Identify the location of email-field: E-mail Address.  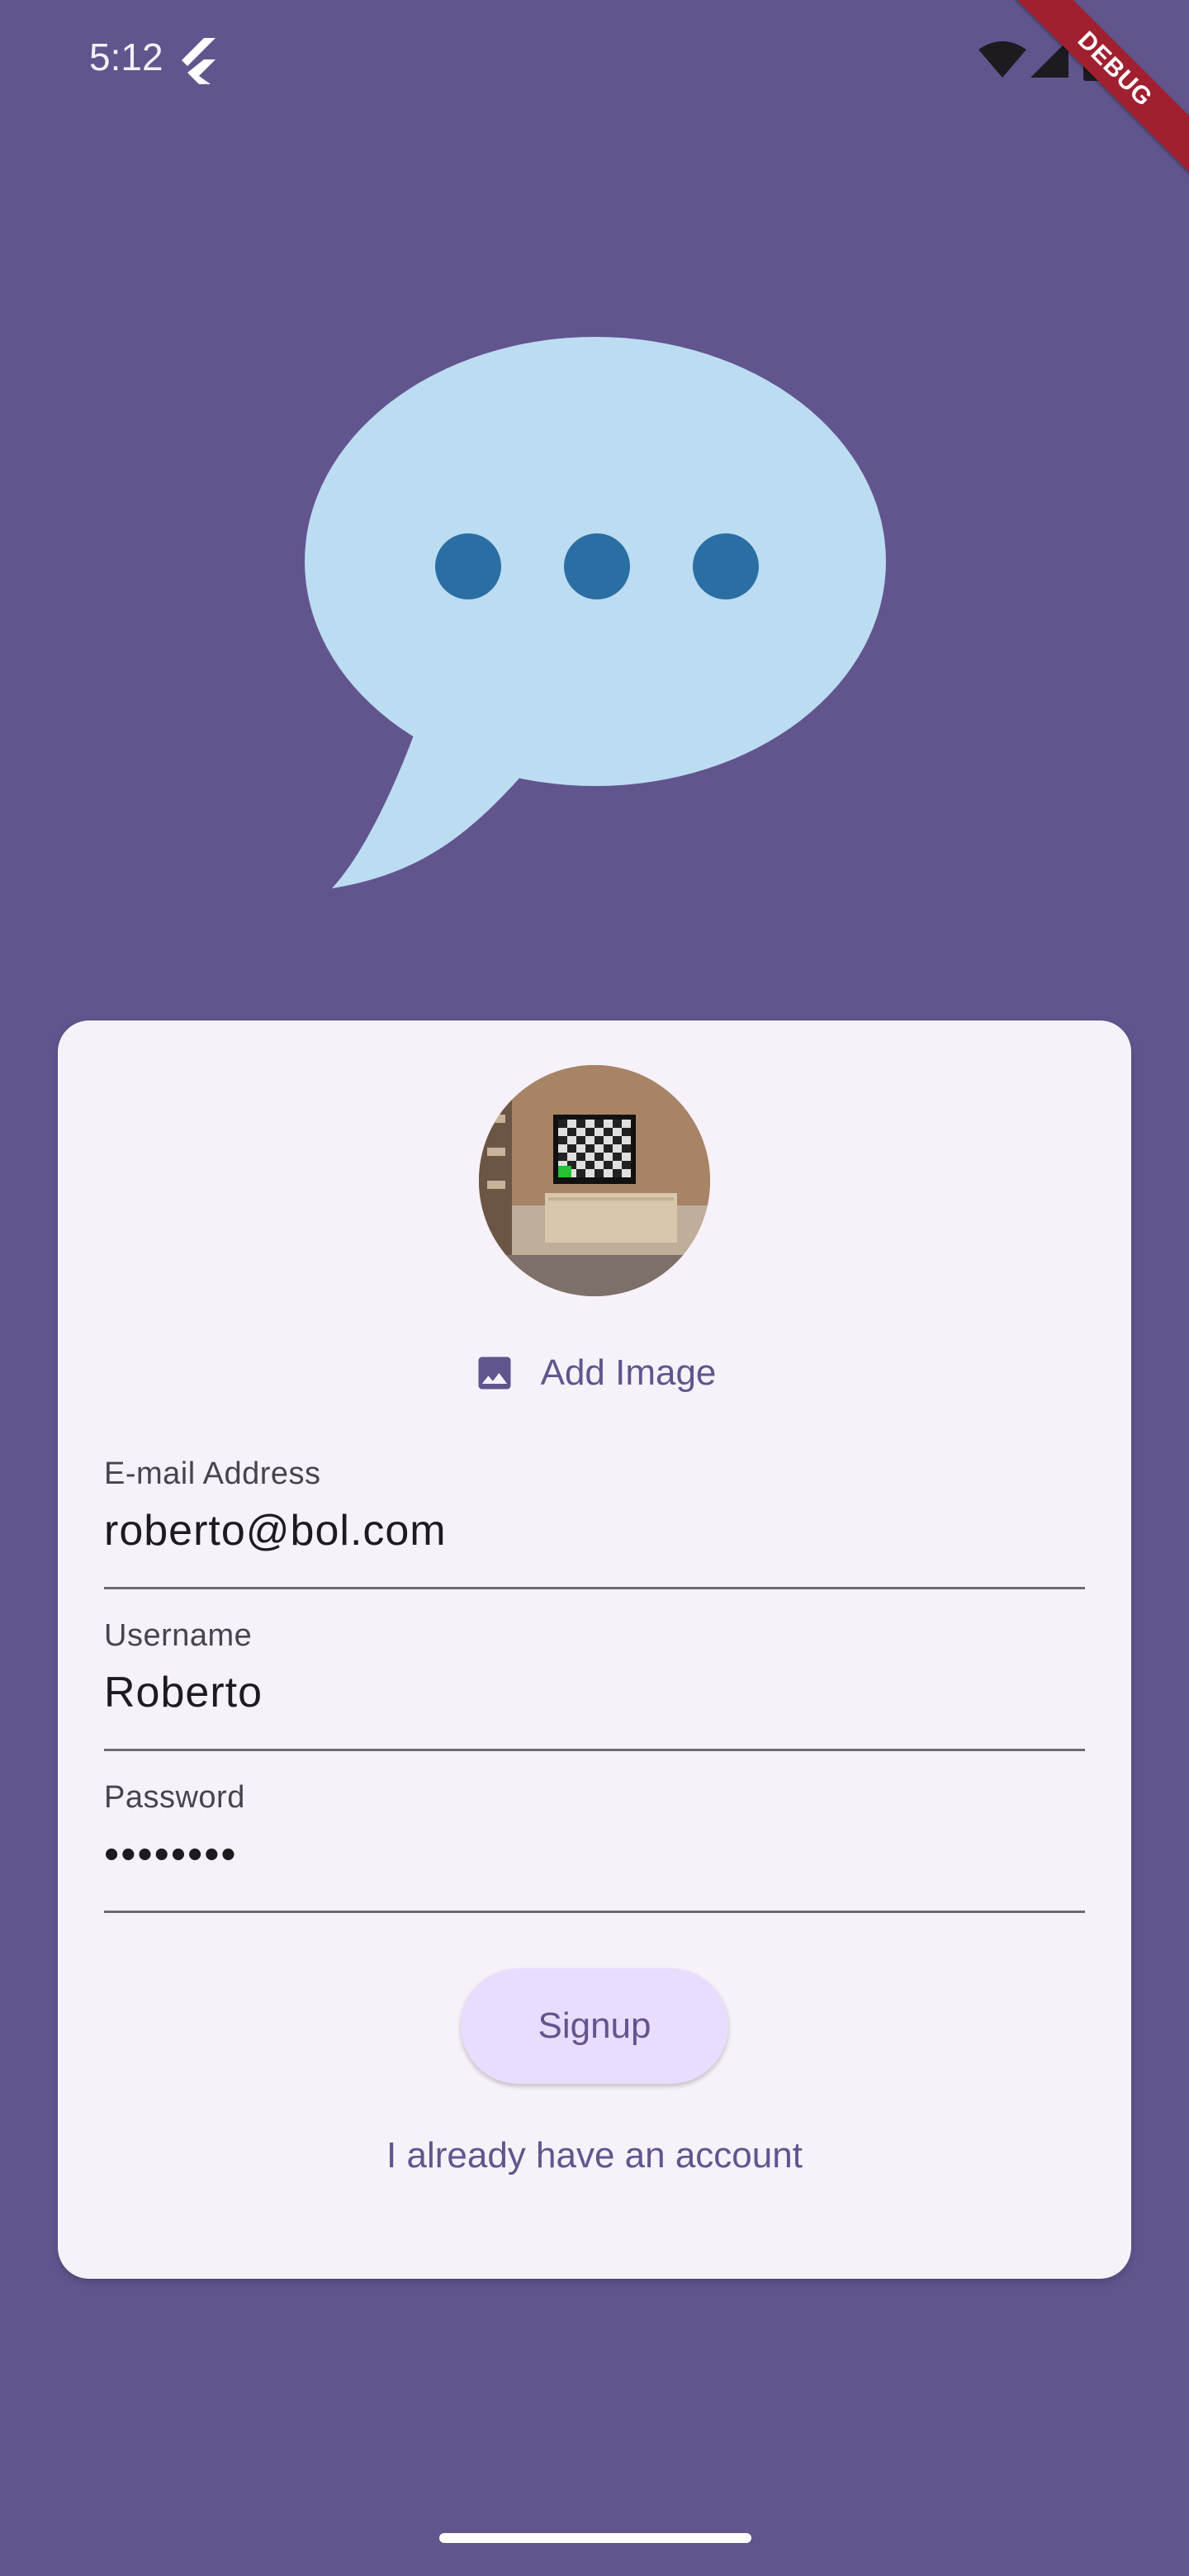
(594, 1513).